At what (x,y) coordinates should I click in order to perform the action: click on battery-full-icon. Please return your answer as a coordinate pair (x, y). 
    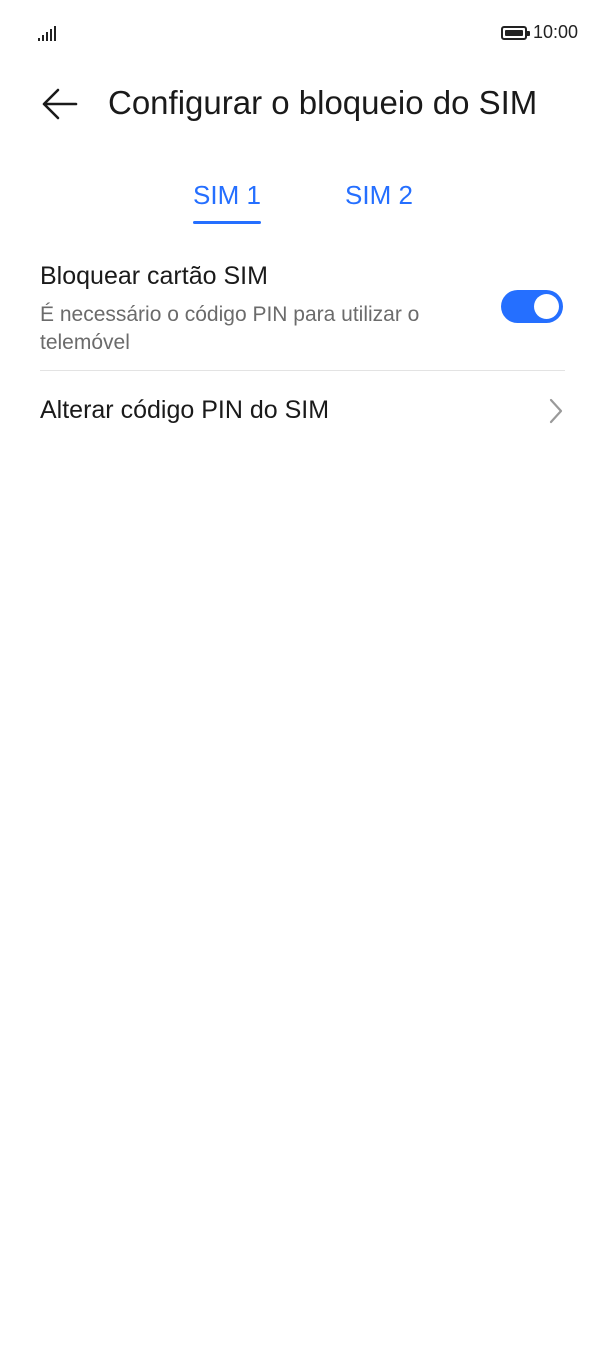
    Looking at the image, I should click on (515, 32).